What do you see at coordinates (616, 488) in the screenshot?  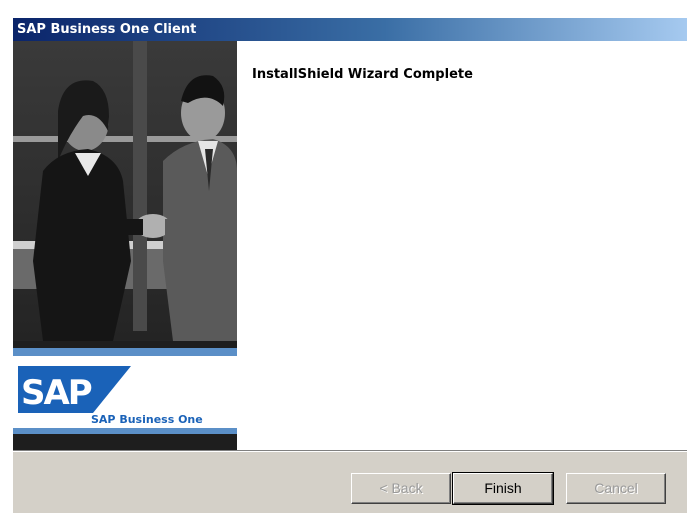 I see `cancel-button: Cancel` at bounding box center [616, 488].